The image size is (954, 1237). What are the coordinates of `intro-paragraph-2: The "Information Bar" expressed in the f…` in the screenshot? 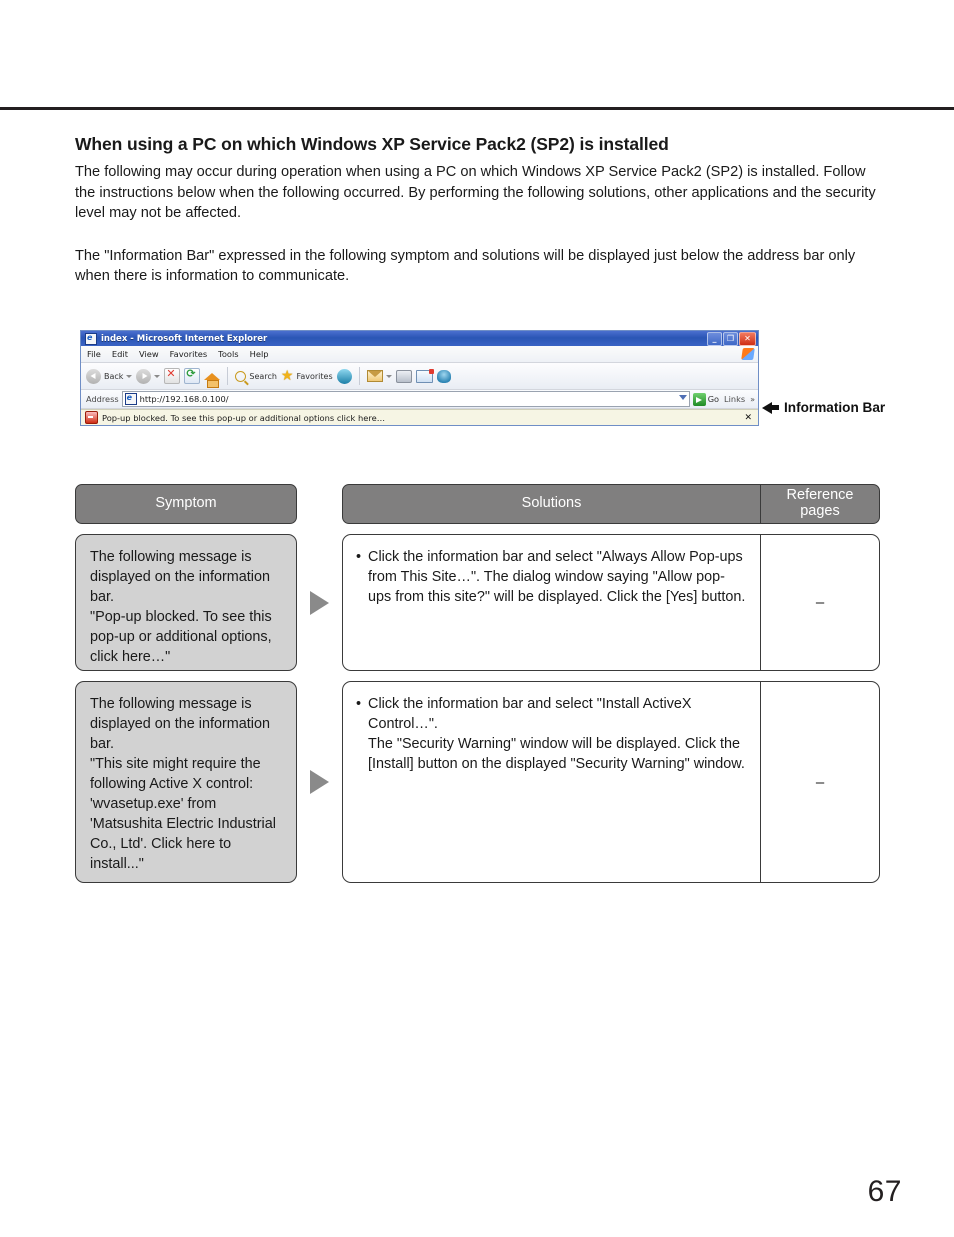 It's located at (465, 266).